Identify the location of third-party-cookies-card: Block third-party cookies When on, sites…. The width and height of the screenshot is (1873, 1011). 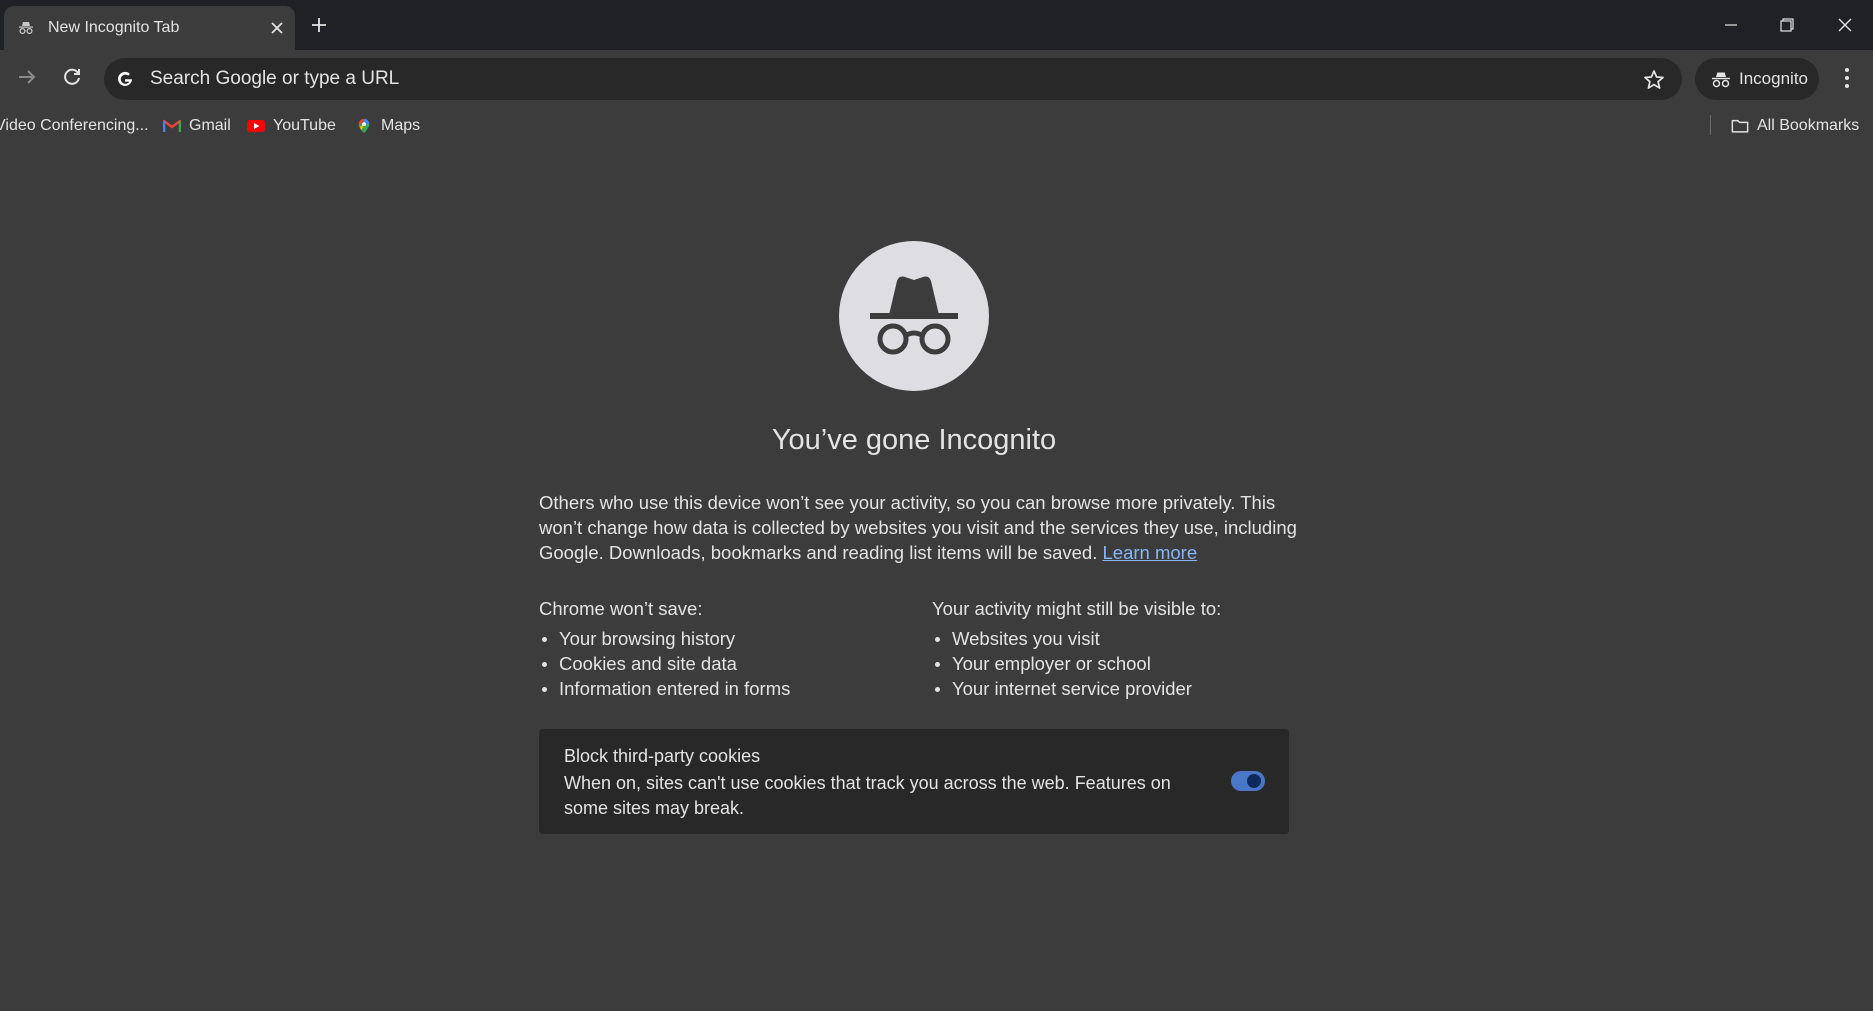
(914, 781).